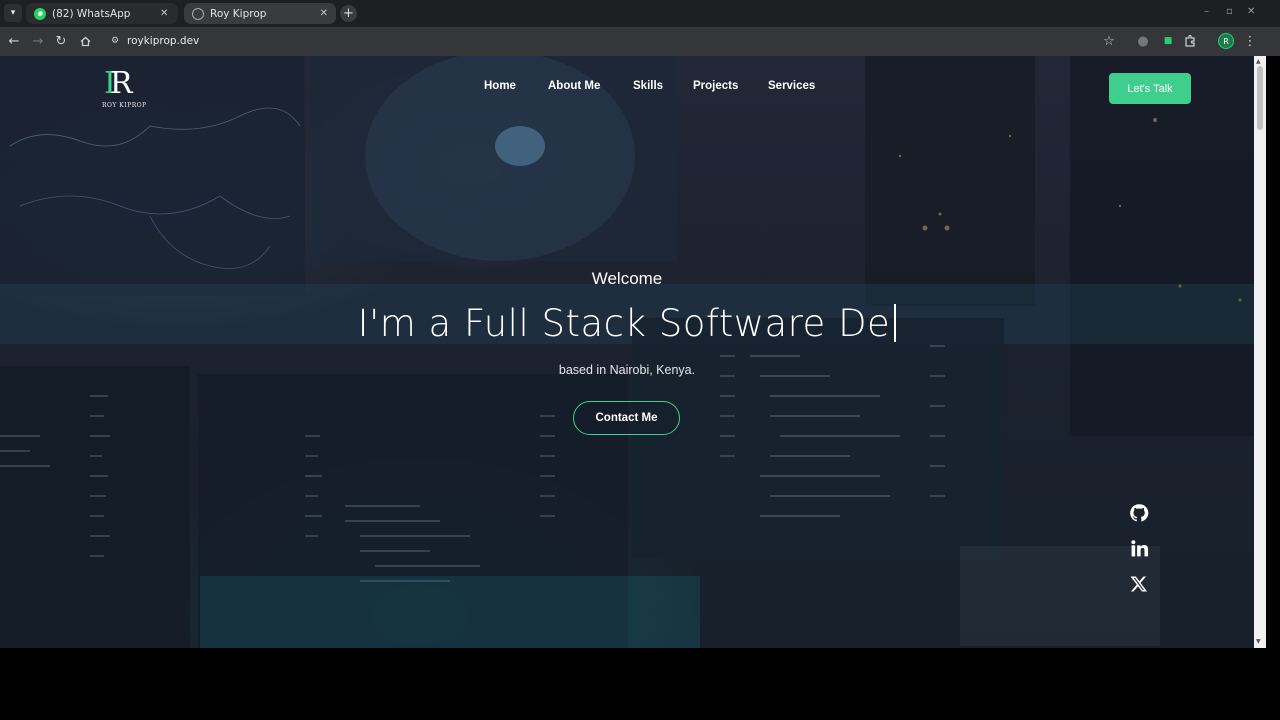 Image resolution: width=1280 pixels, height=720 pixels. I want to click on tab-title: Roy Kiprop, so click(238, 13).